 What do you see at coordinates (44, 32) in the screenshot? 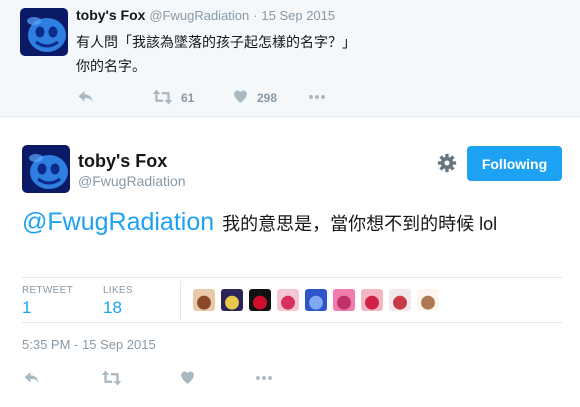
I see `parent-avatar` at bounding box center [44, 32].